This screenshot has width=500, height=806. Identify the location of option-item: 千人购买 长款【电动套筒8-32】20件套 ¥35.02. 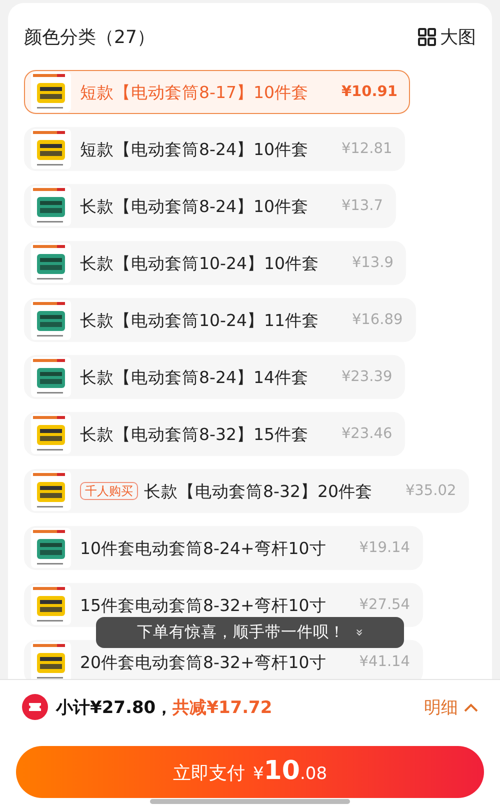
(247, 491).